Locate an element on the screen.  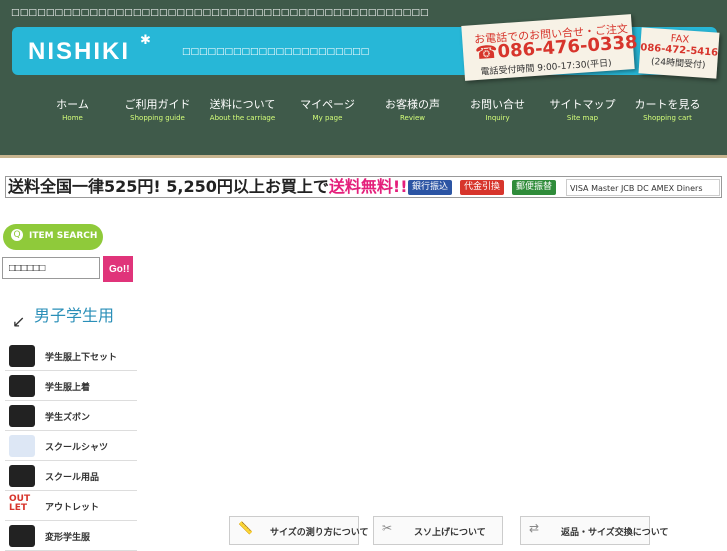
category-item: 学生服上下セット is located at coordinates (71, 356).